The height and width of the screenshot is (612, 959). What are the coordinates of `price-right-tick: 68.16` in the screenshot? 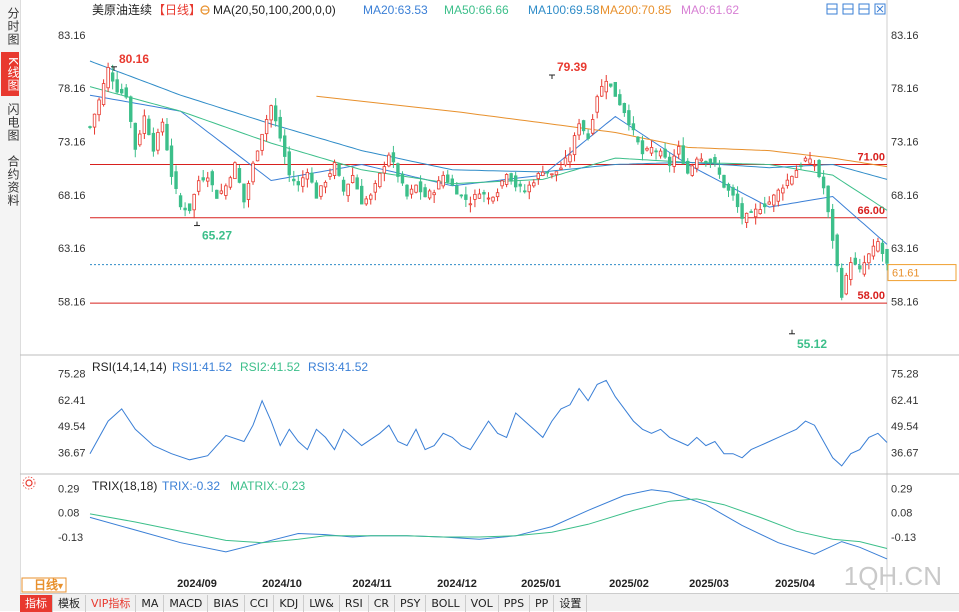 It's located at (905, 196).